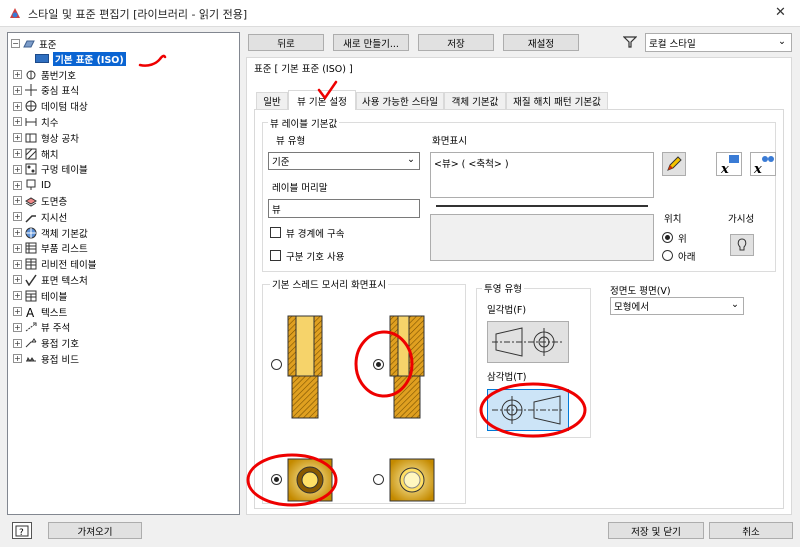 The height and width of the screenshot is (547, 800). What do you see at coordinates (631, 307) in the screenshot?
I see `front-plane-value: 모형에서` at bounding box center [631, 307].